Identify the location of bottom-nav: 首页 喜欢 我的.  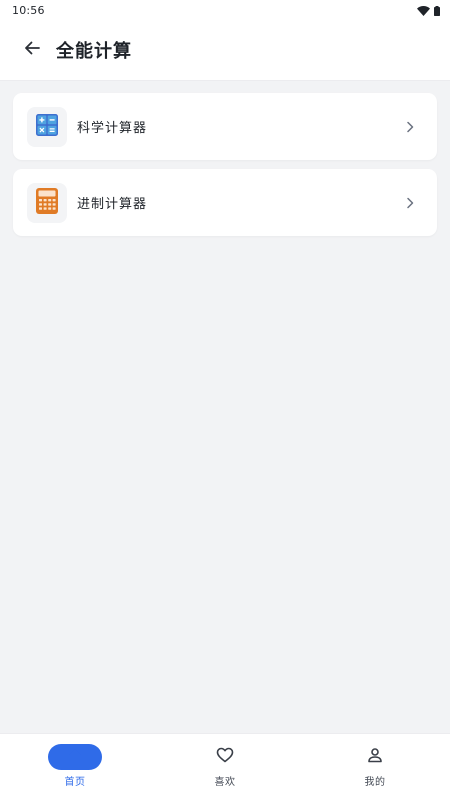
(225, 766).